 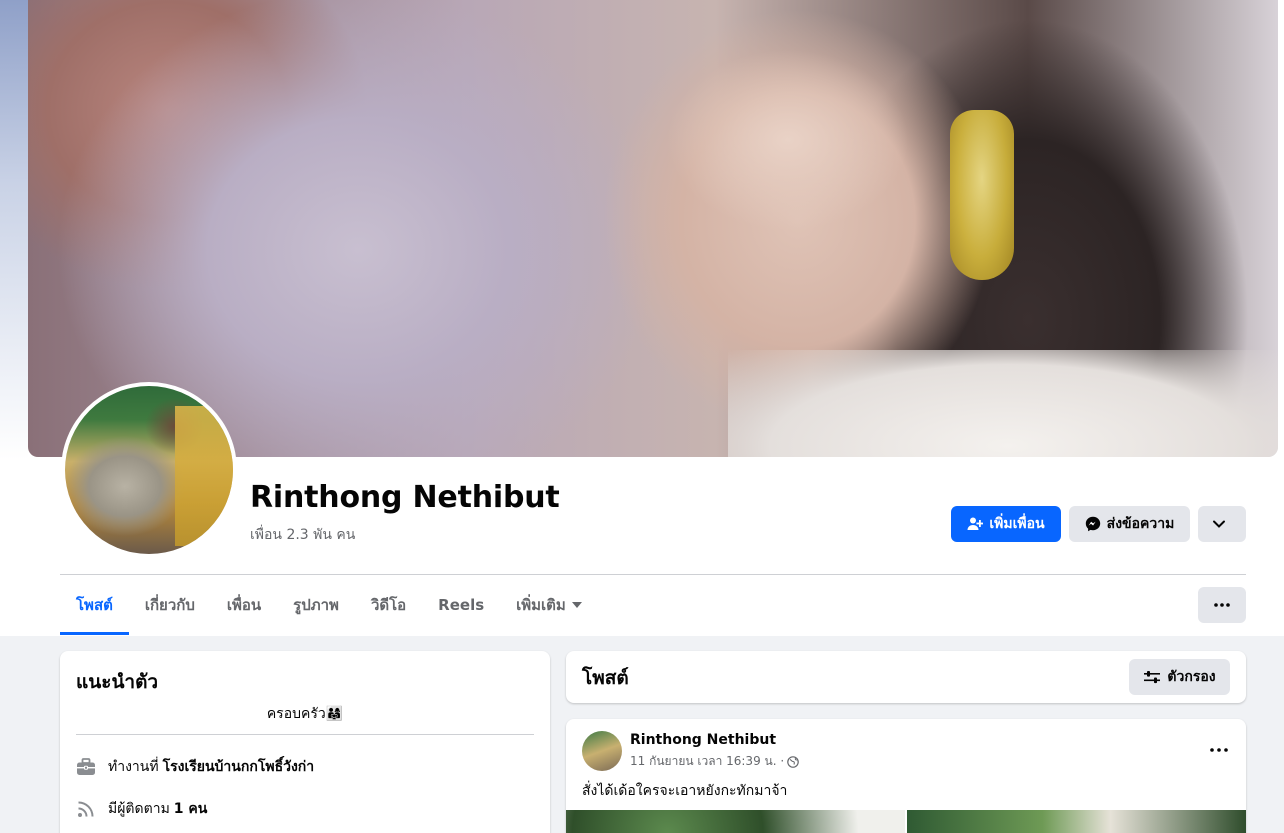 What do you see at coordinates (86, 767) in the screenshot?
I see `briefcase-icon` at bounding box center [86, 767].